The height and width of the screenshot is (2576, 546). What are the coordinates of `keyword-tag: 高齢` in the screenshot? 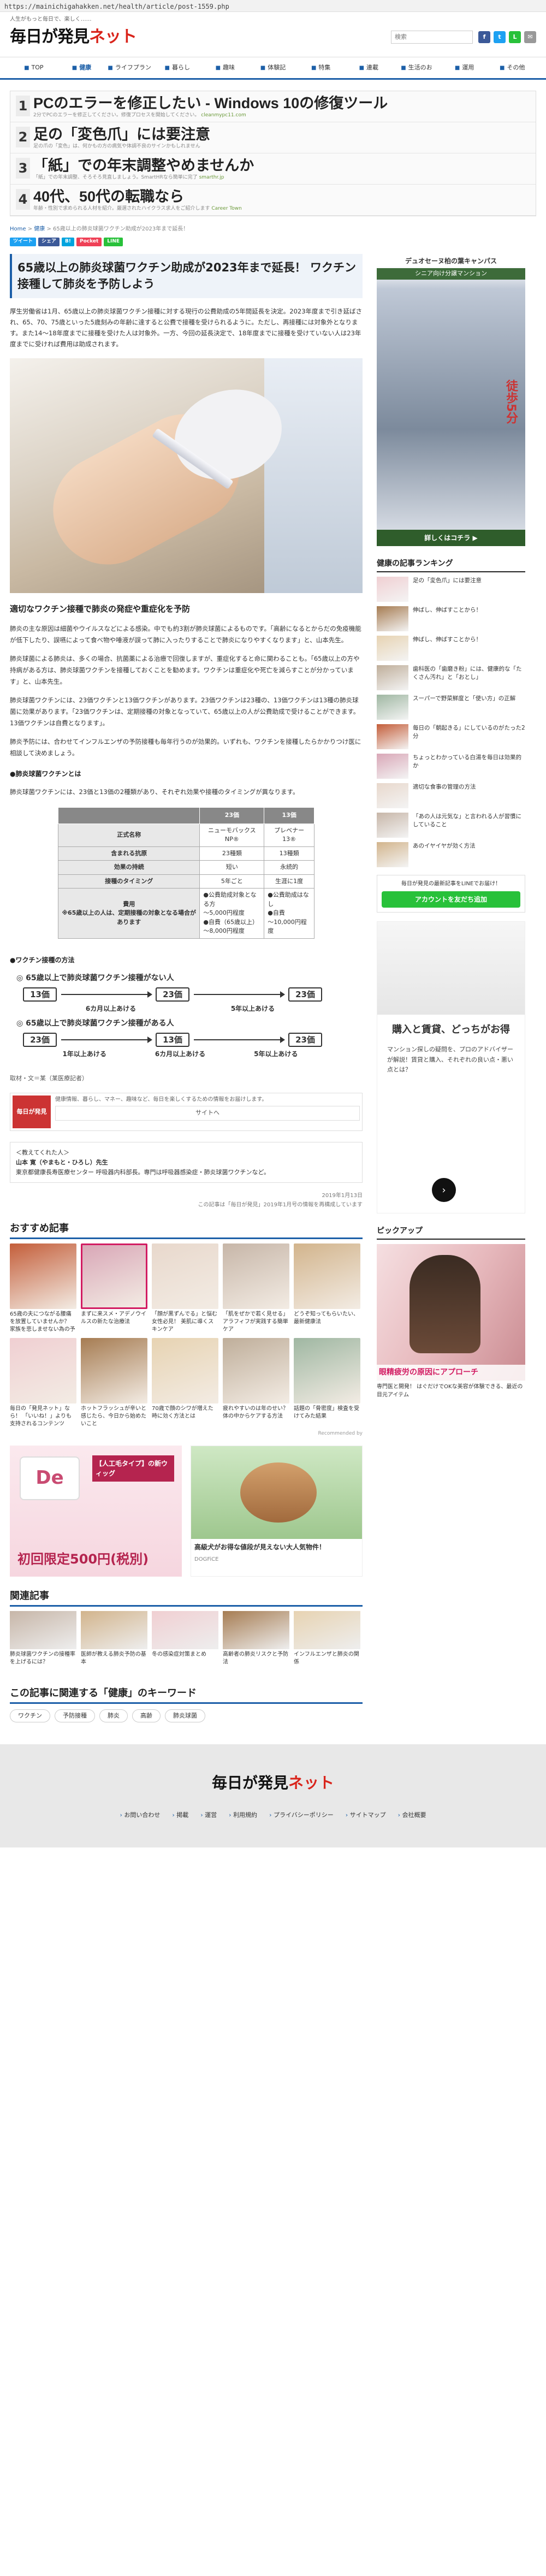 It's located at (146, 1716).